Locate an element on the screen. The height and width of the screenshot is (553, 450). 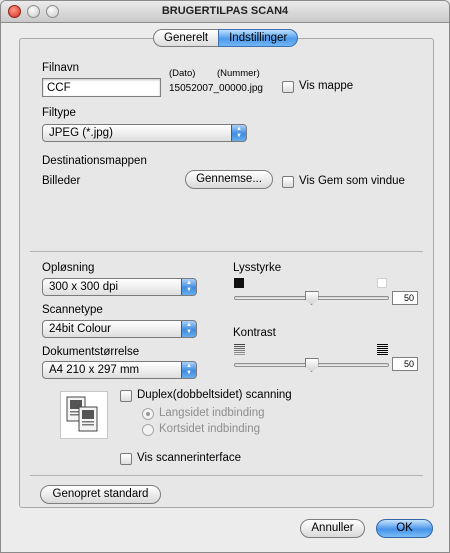
bottom-divider is located at coordinates (226, 475).